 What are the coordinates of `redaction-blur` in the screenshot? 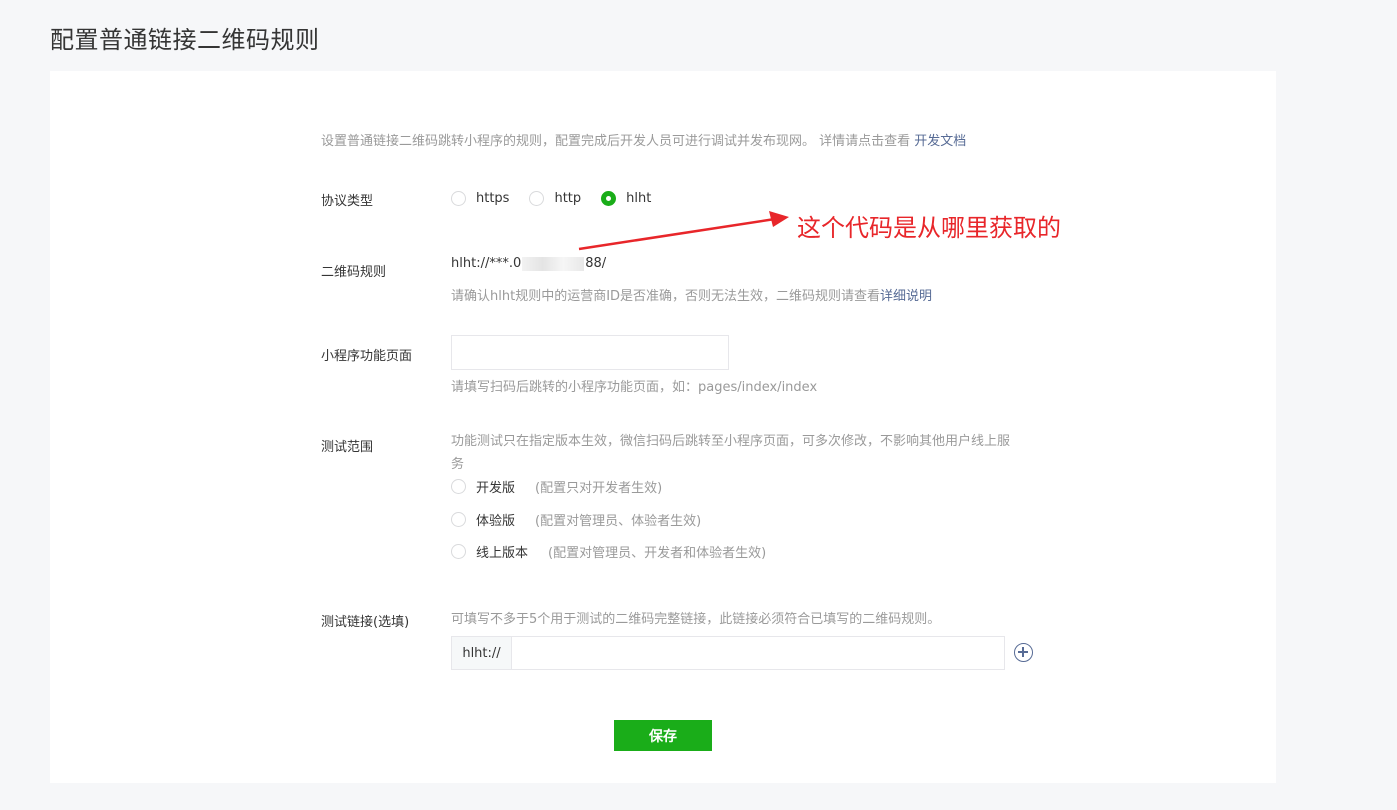 It's located at (553, 263).